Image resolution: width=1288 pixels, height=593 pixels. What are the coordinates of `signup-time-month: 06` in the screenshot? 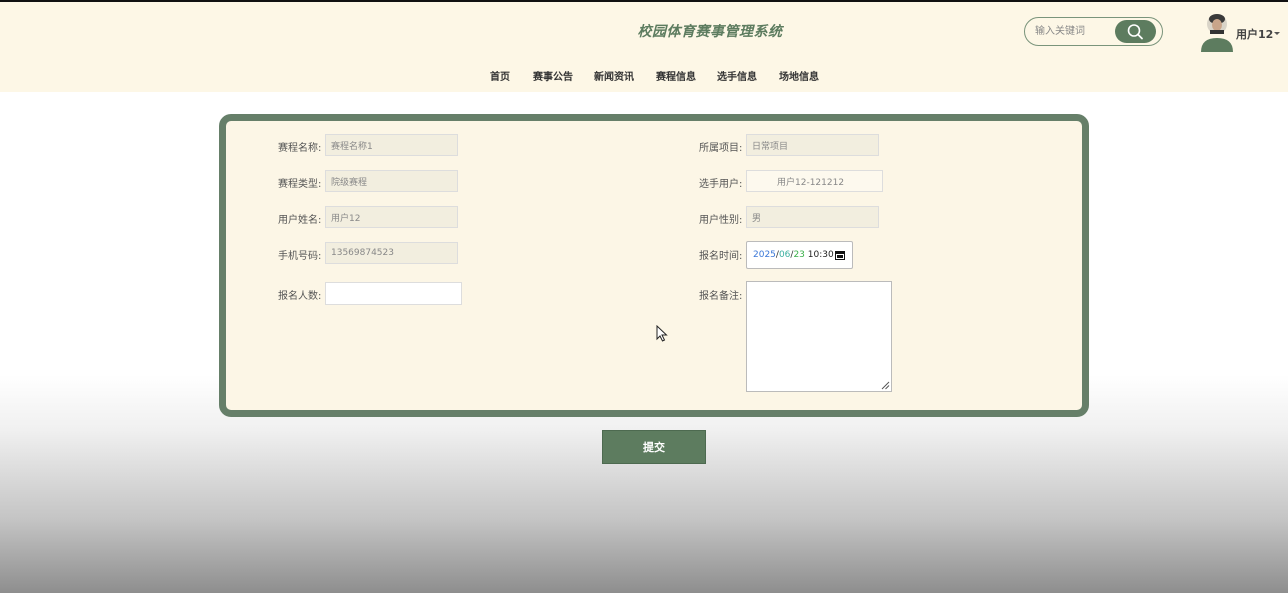 It's located at (784, 255).